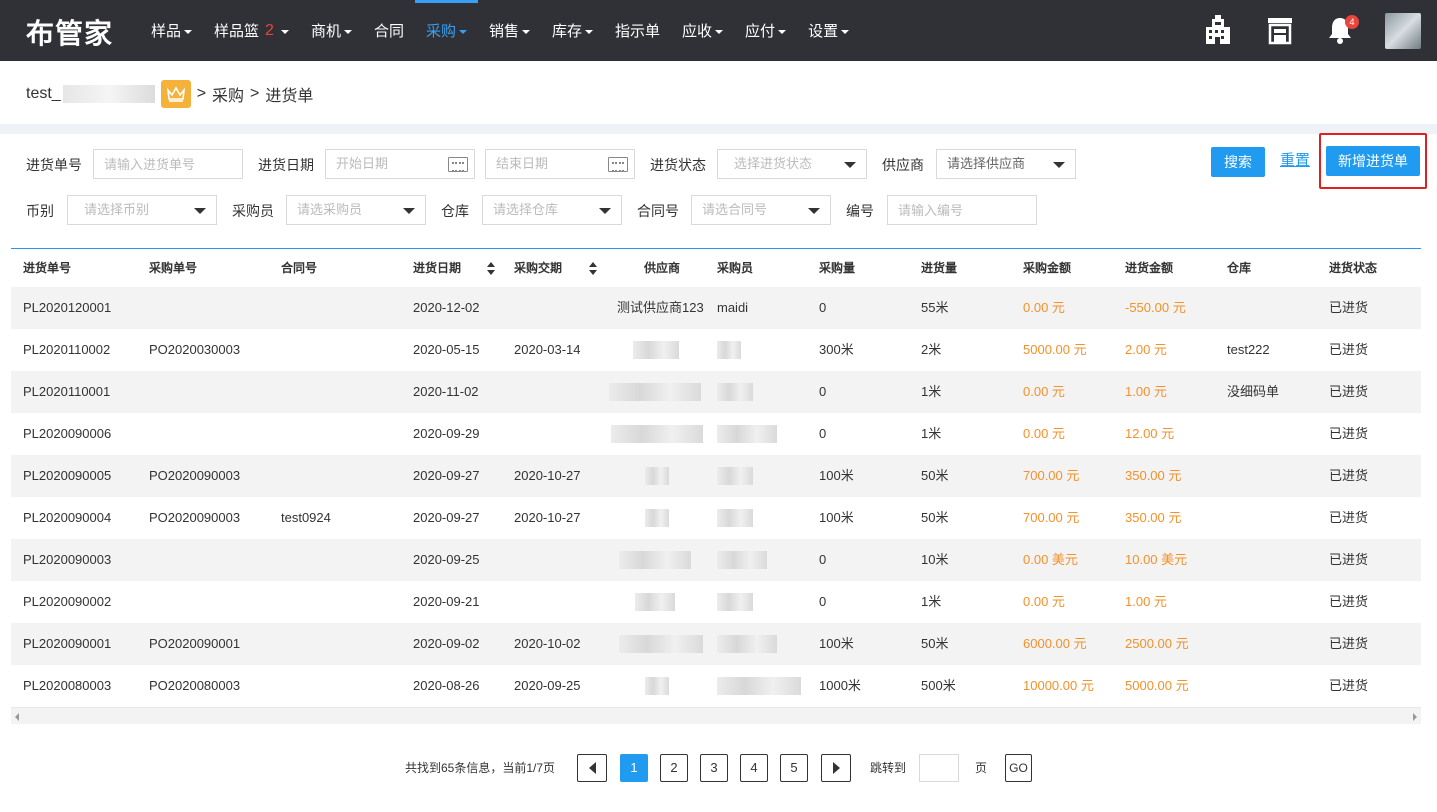  I want to click on cell-order: PL2020090005, so click(67, 476).